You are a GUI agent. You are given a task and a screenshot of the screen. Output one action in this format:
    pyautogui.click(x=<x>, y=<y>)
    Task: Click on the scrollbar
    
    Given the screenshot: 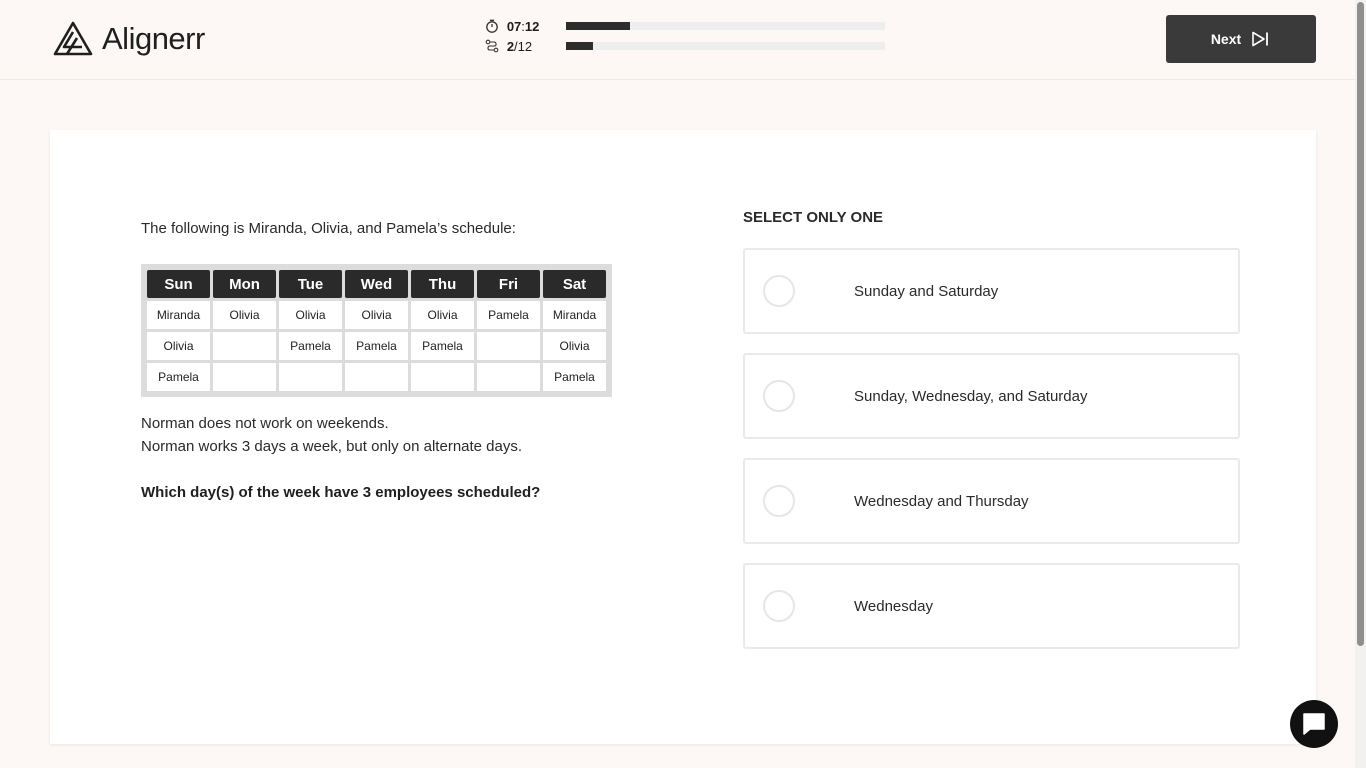 What is the action you would take?
    pyautogui.click(x=1360, y=384)
    